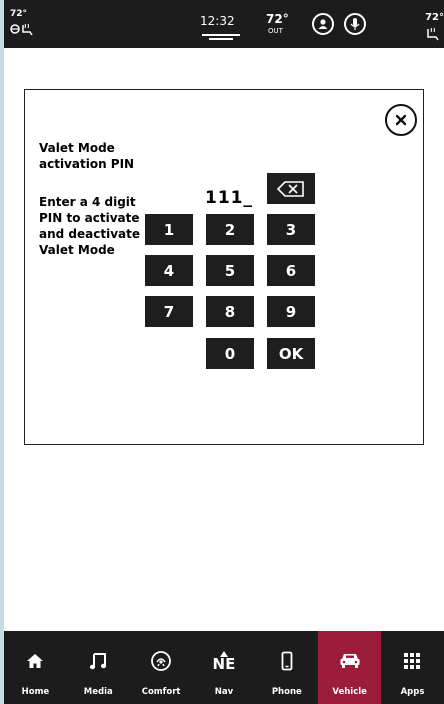 This screenshot has width=444, height=704. Describe the element at coordinates (161, 692) in the screenshot. I see `nav-label-comfort: Comfort` at that location.